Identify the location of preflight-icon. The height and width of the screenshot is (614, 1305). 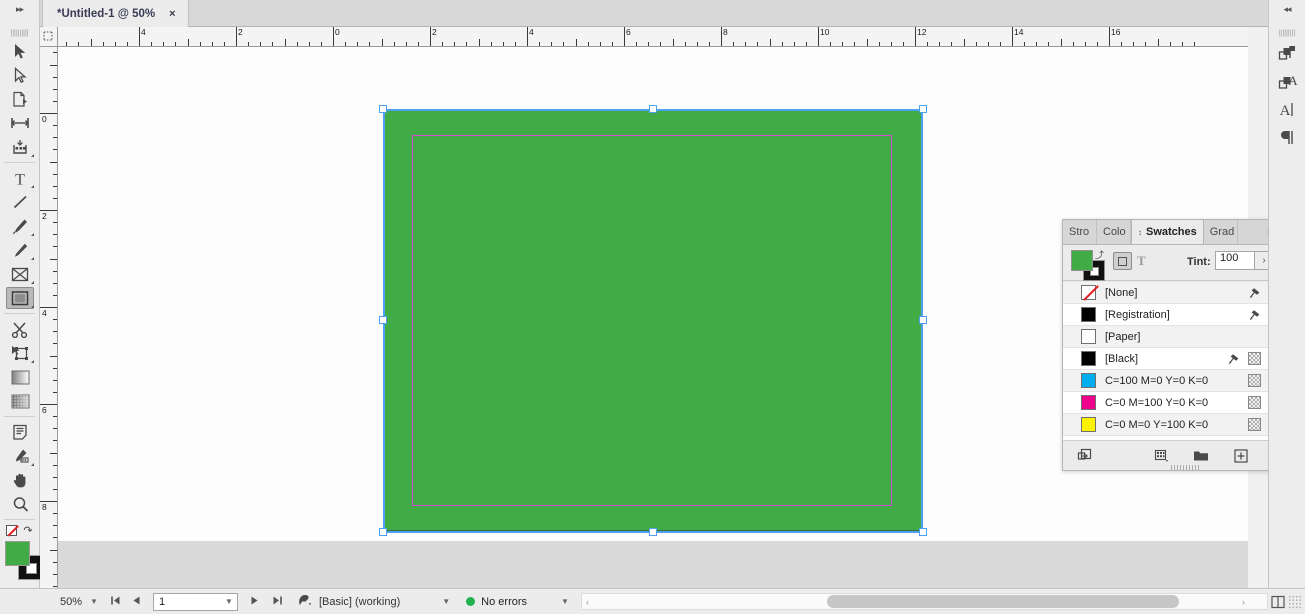
(305, 602).